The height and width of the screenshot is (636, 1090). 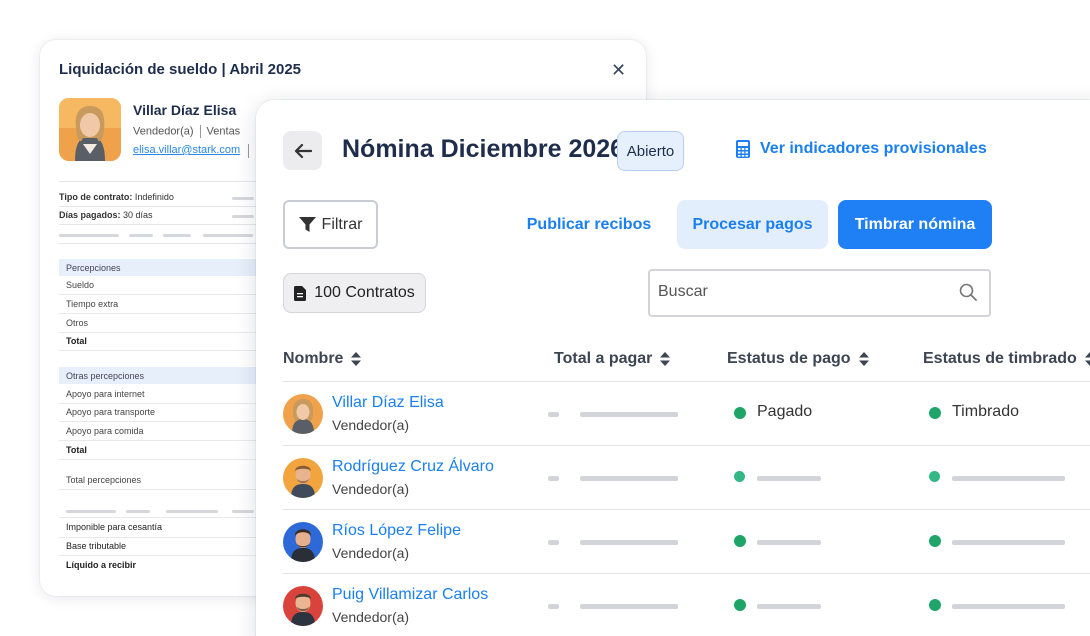 I want to click on column-header-label: Estatus de pago, so click(x=789, y=358).